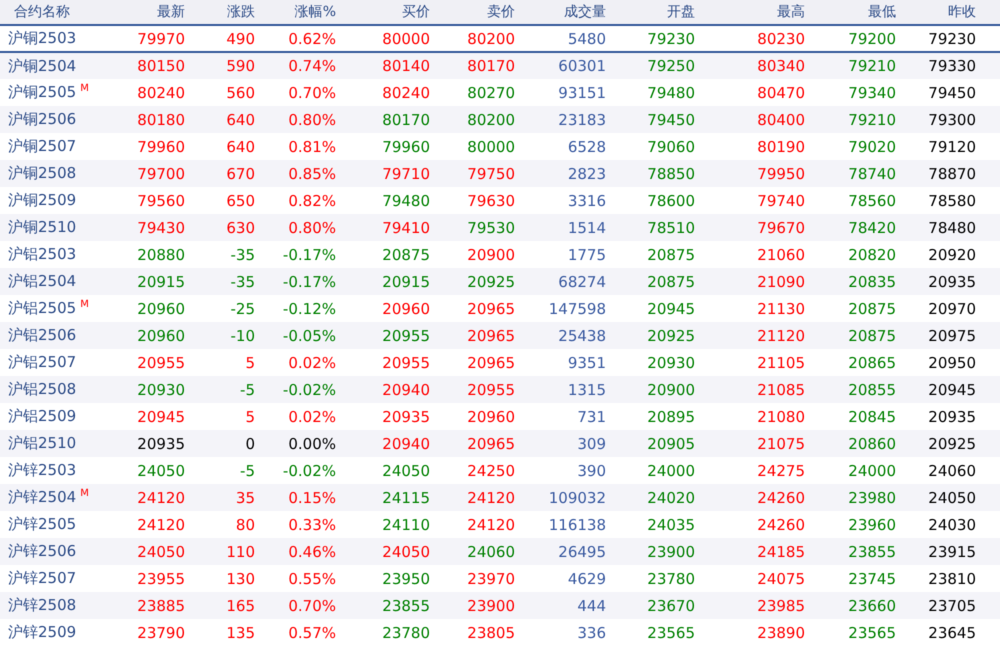 This screenshot has height=650, width=1000. I want to click on table-cell: 0.70%, so click(312, 605).